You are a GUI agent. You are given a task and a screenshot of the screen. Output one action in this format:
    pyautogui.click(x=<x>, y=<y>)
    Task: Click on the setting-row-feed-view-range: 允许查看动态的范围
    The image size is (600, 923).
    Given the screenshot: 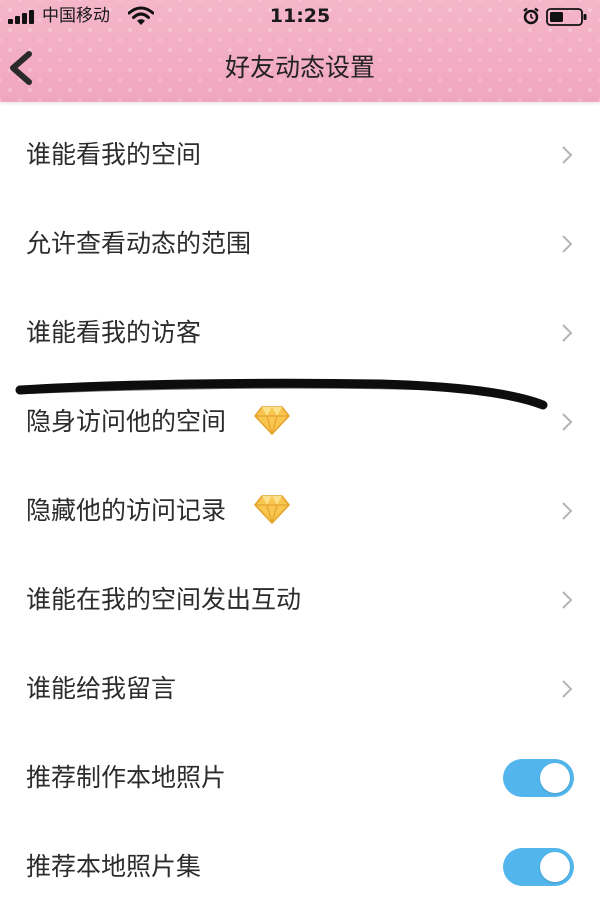 What is the action you would take?
    pyautogui.click(x=300, y=243)
    